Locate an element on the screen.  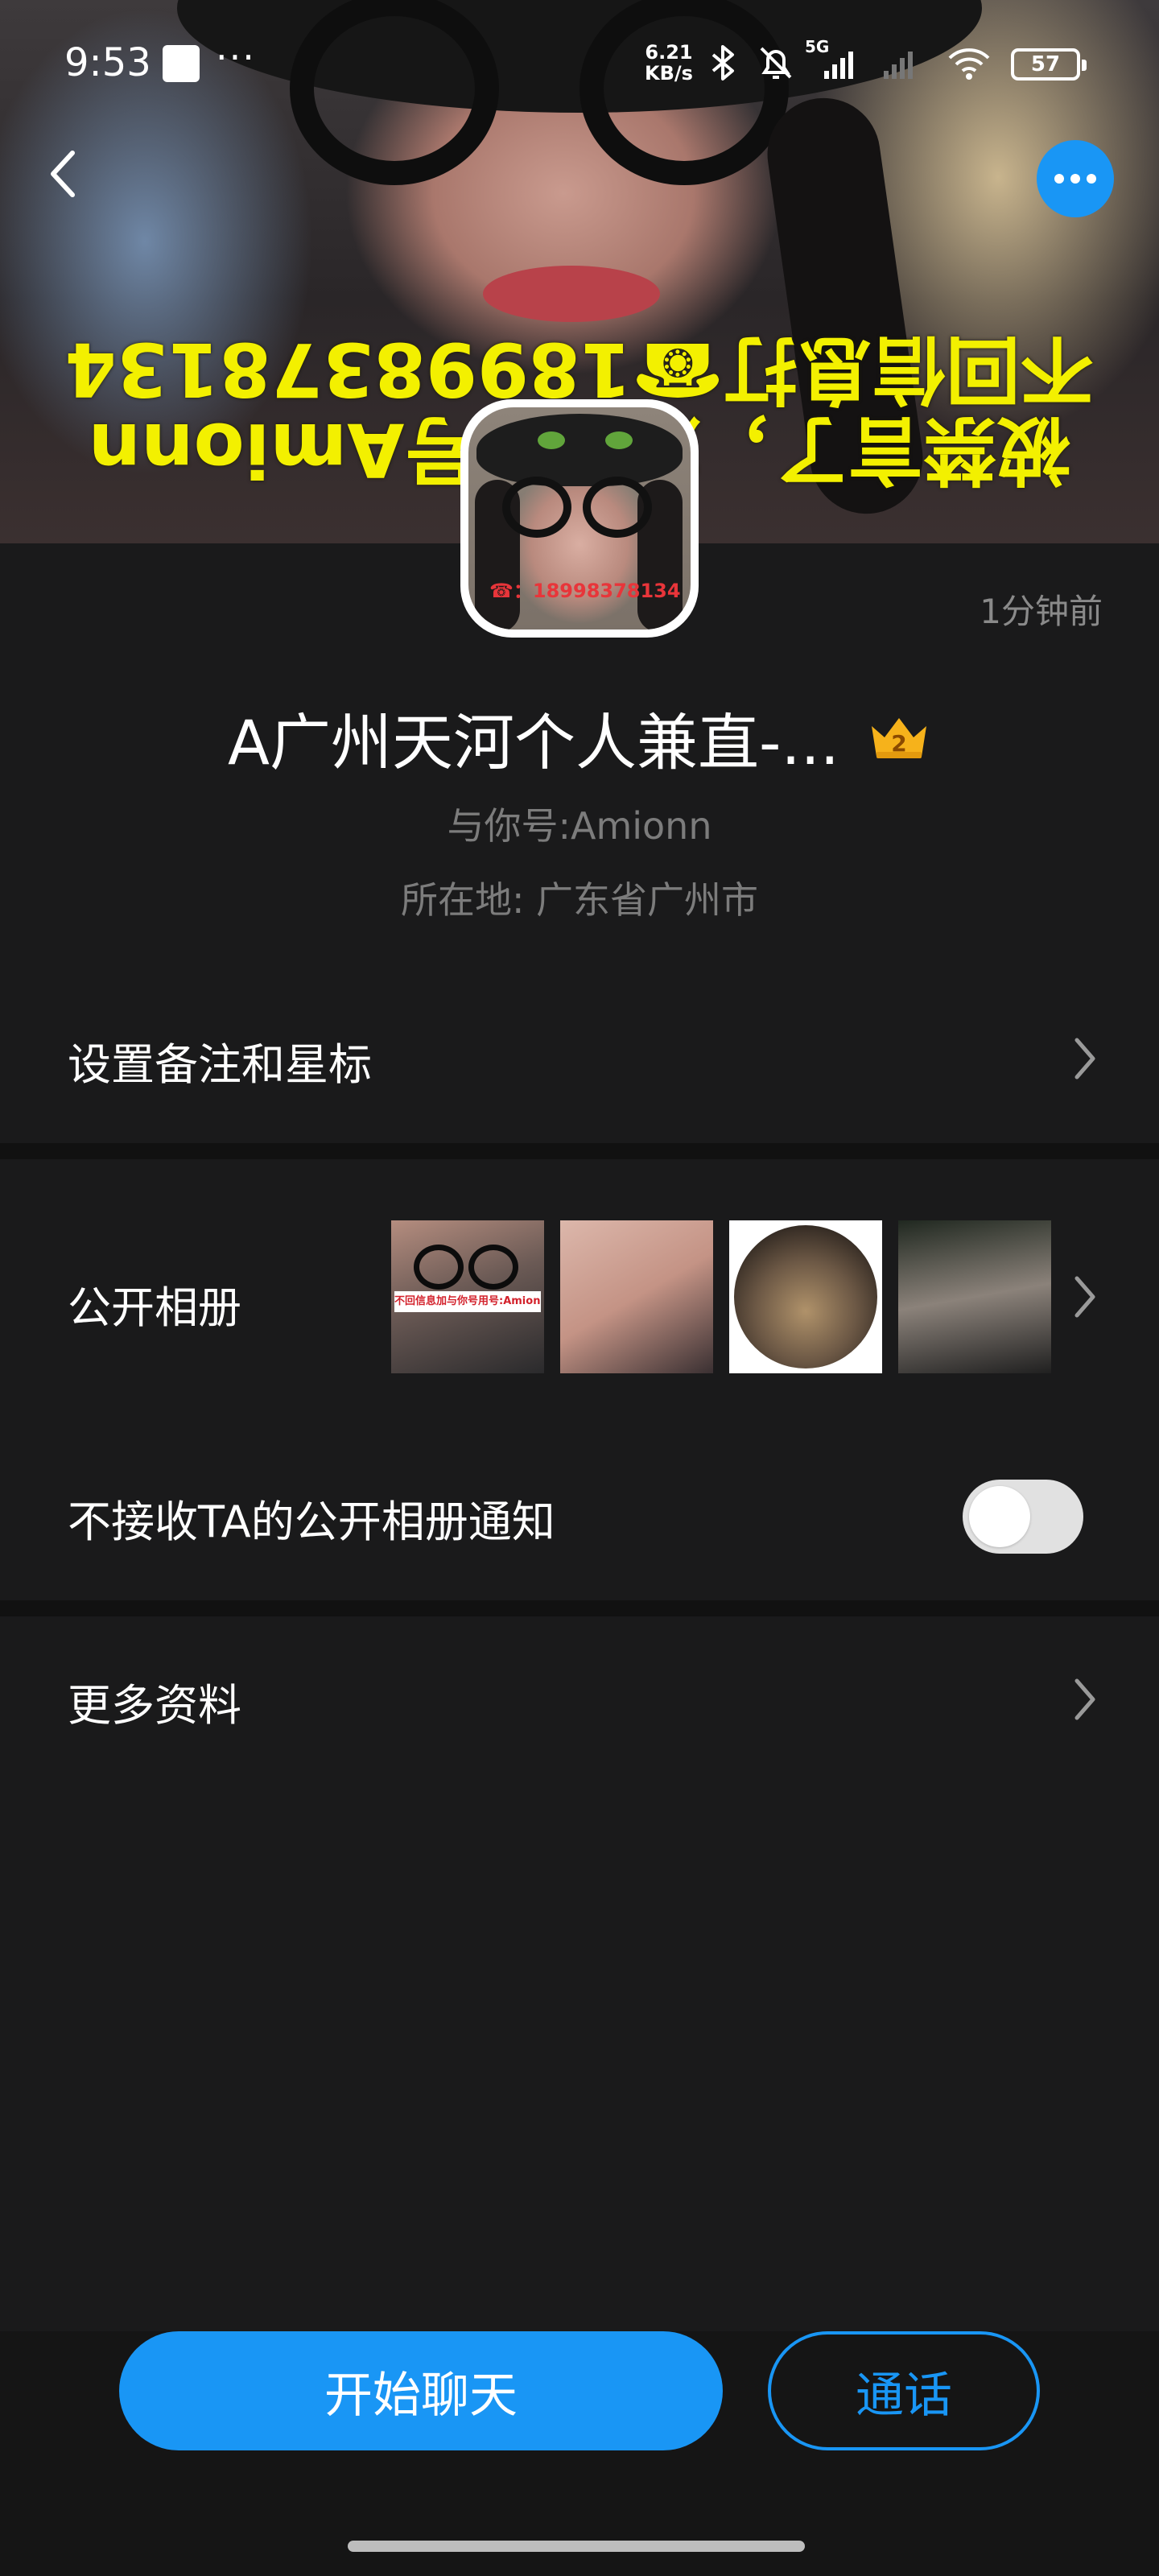
album-photo-room is located at coordinates (805, 1296).